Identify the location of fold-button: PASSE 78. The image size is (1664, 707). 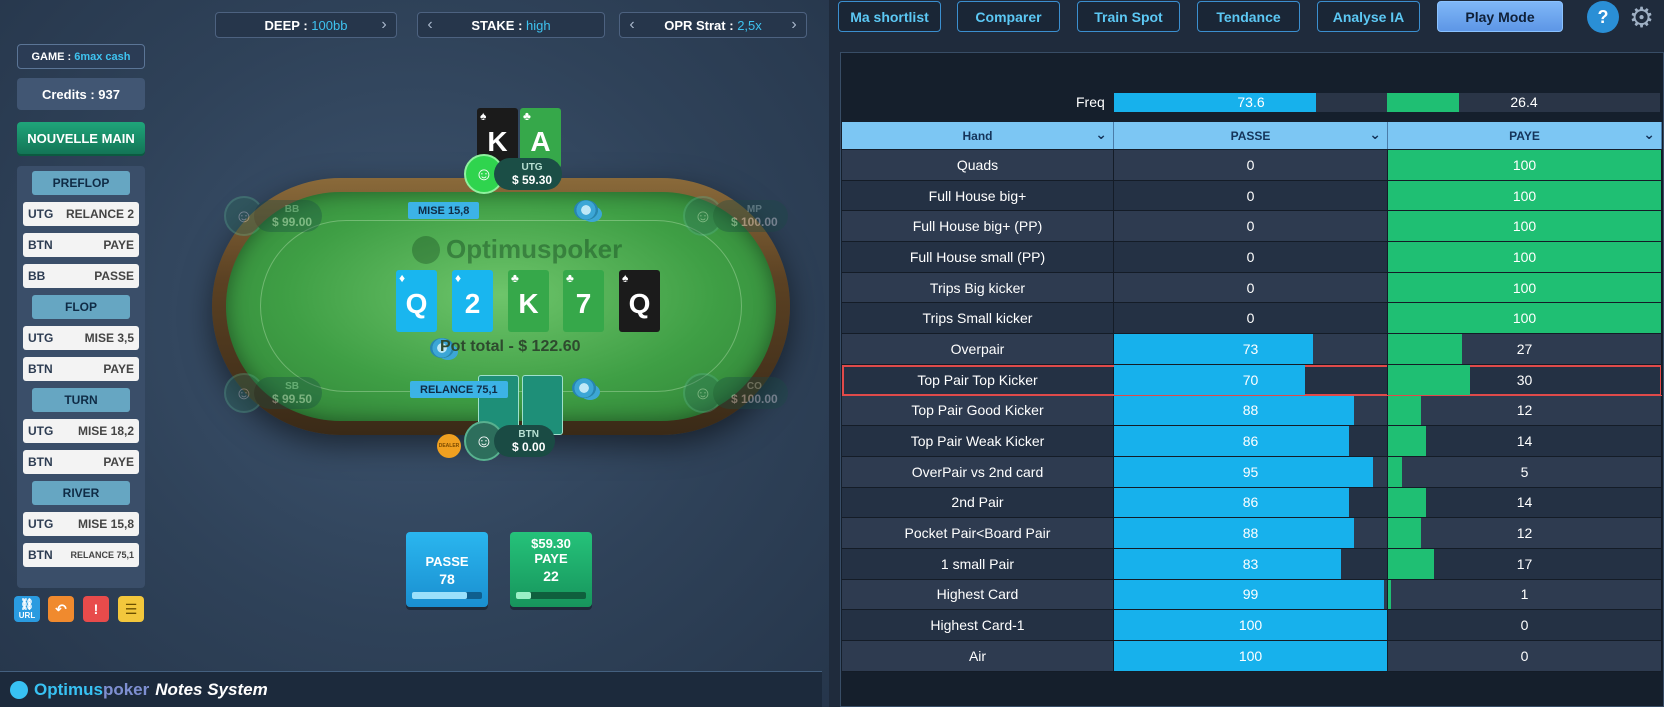
(447, 569).